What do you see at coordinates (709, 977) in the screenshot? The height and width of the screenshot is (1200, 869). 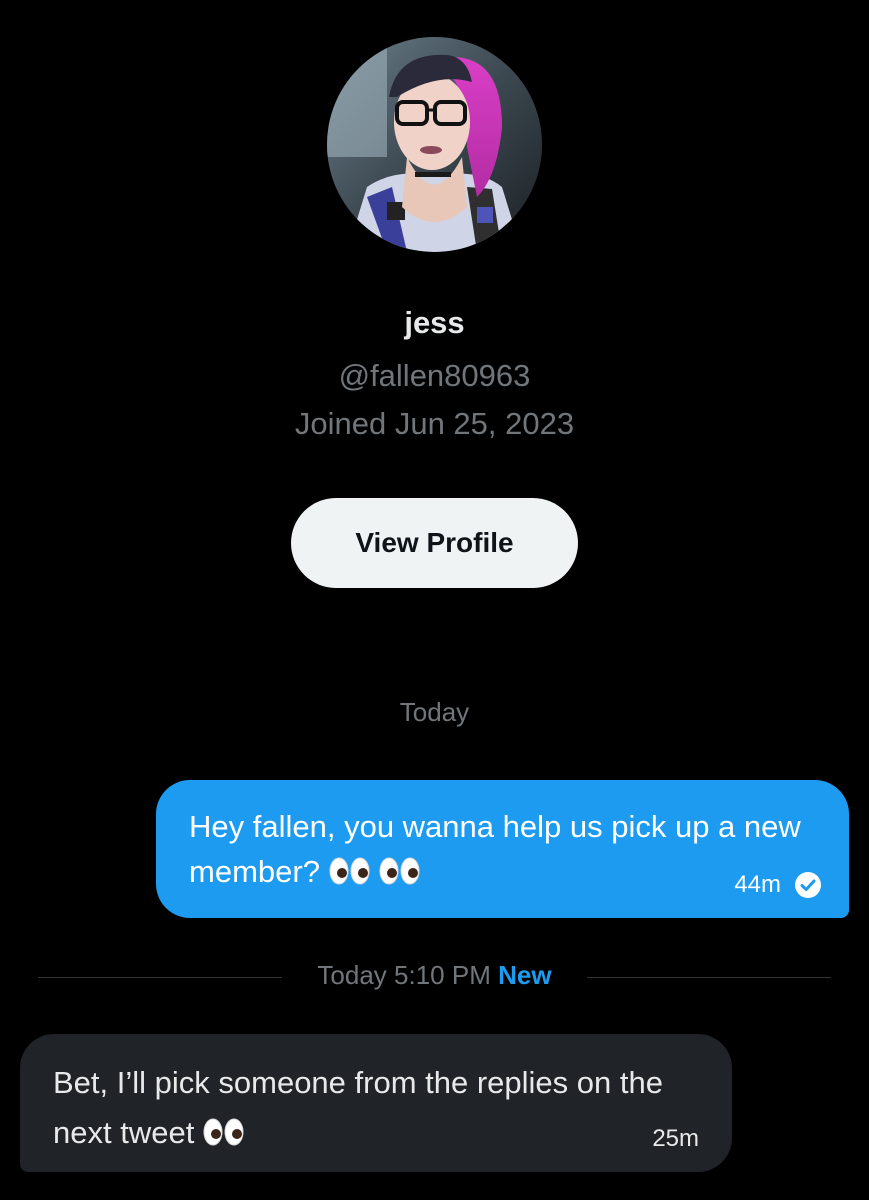 I see `divider-line-right` at bounding box center [709, 977].